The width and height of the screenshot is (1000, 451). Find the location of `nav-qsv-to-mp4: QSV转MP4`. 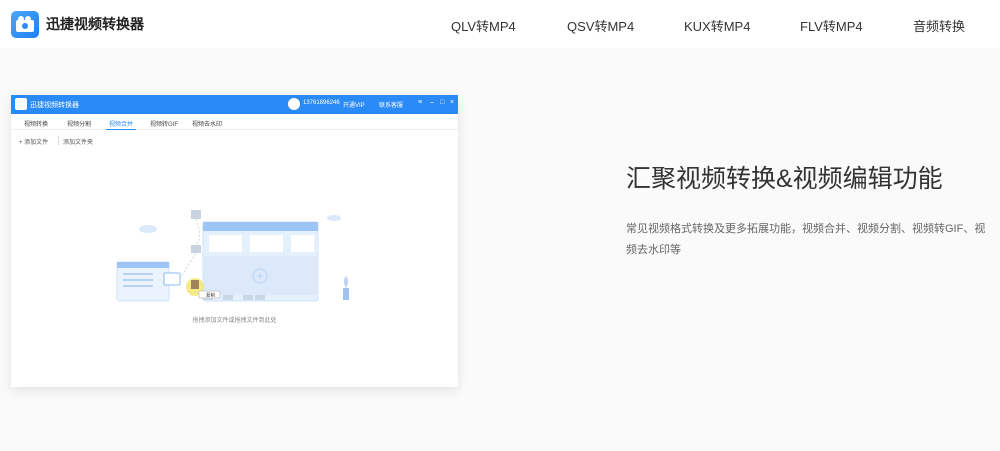

nav-qsv-to-mp4: QSV转MP4 is located at coordinates (600, 25).